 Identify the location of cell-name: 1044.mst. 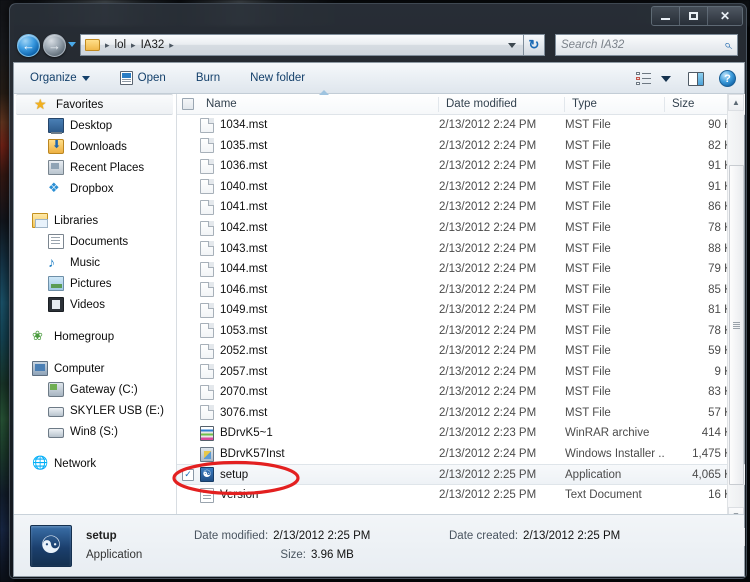
(319, 269).